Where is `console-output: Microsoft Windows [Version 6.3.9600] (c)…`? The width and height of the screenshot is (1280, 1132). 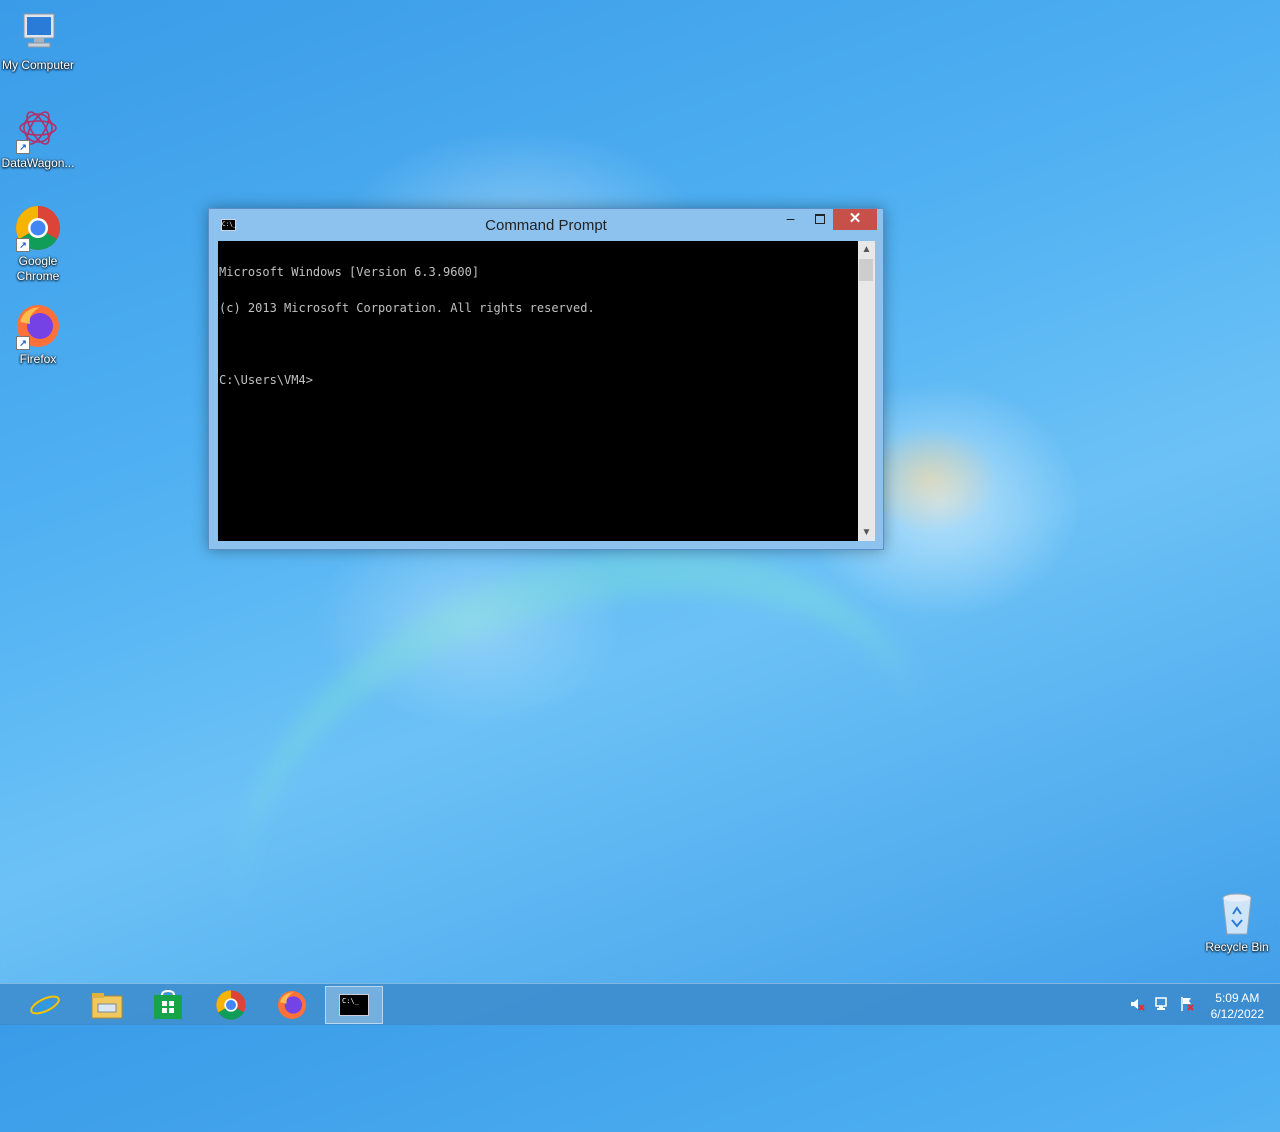 console-output: Microsoft Windows [Version 6.3.9600] (c)… is located at coordinates (538, 391).